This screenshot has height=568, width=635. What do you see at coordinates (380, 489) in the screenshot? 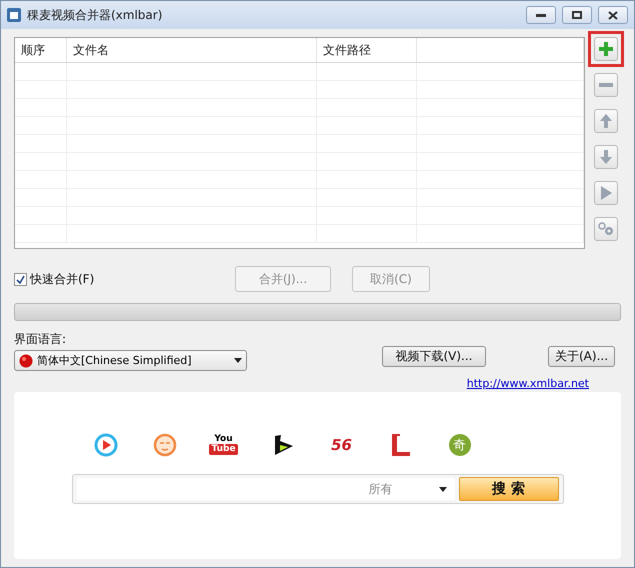
I see `scope-dropdown: 所有` at bounding box center [380, 489].